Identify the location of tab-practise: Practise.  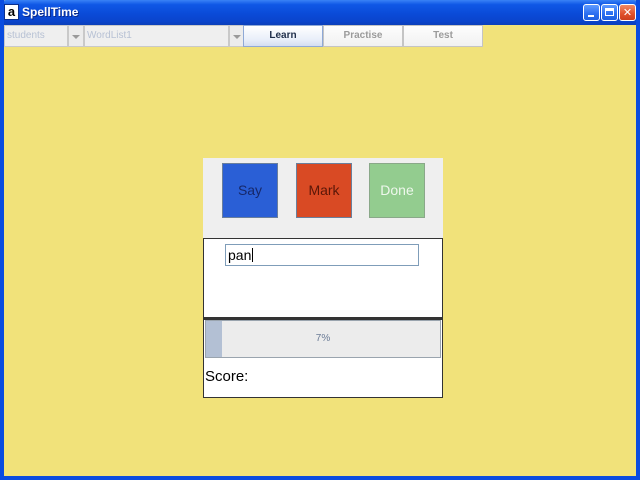
(363, 36).